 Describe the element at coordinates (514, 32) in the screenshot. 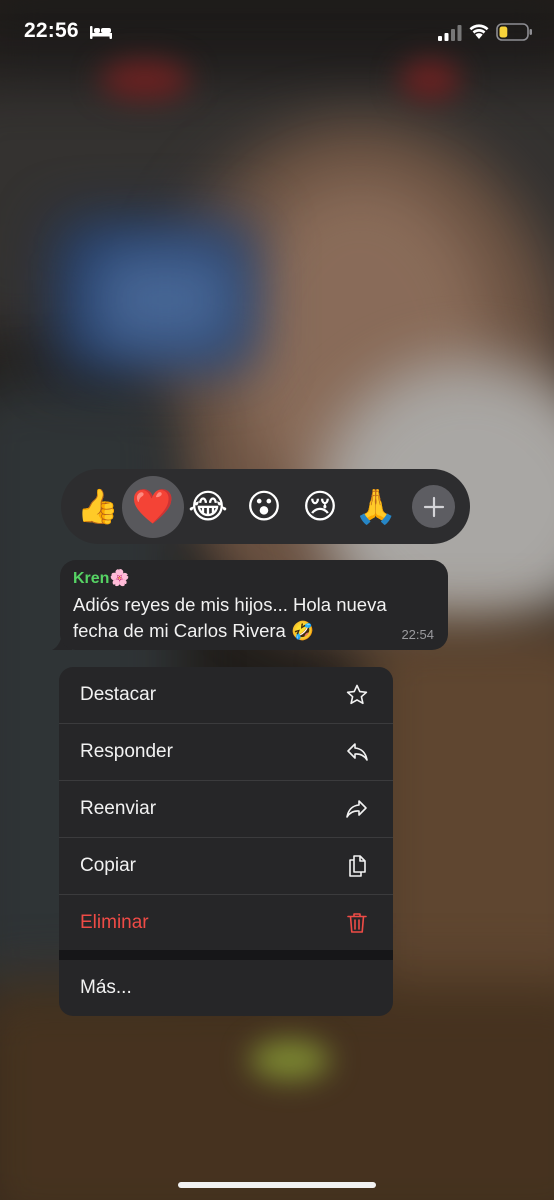

I see `battery-icon` at that location.